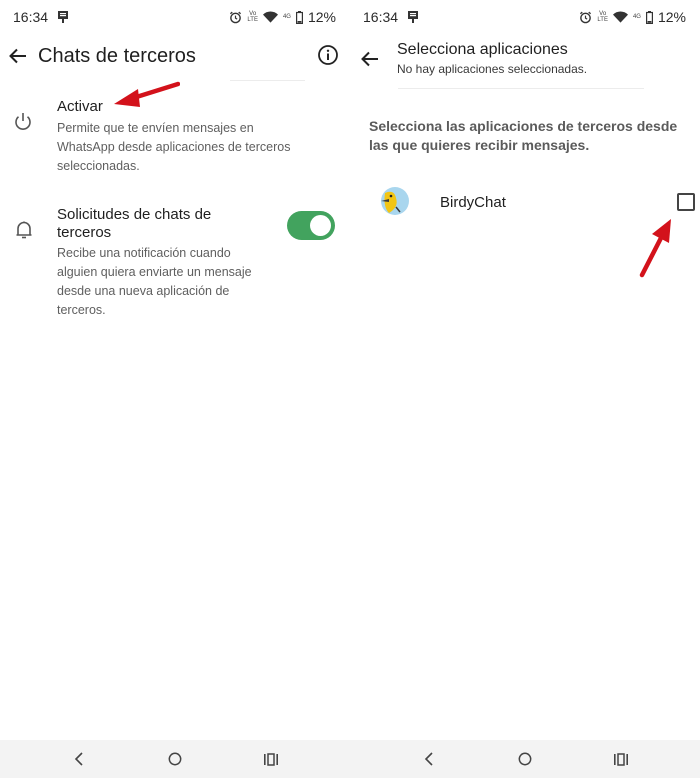 This screenshot has height=778, width=700. Describe the element at coordinates (80, 106) in the screenshot. I see `setting-activar-title: Activar` at that location.